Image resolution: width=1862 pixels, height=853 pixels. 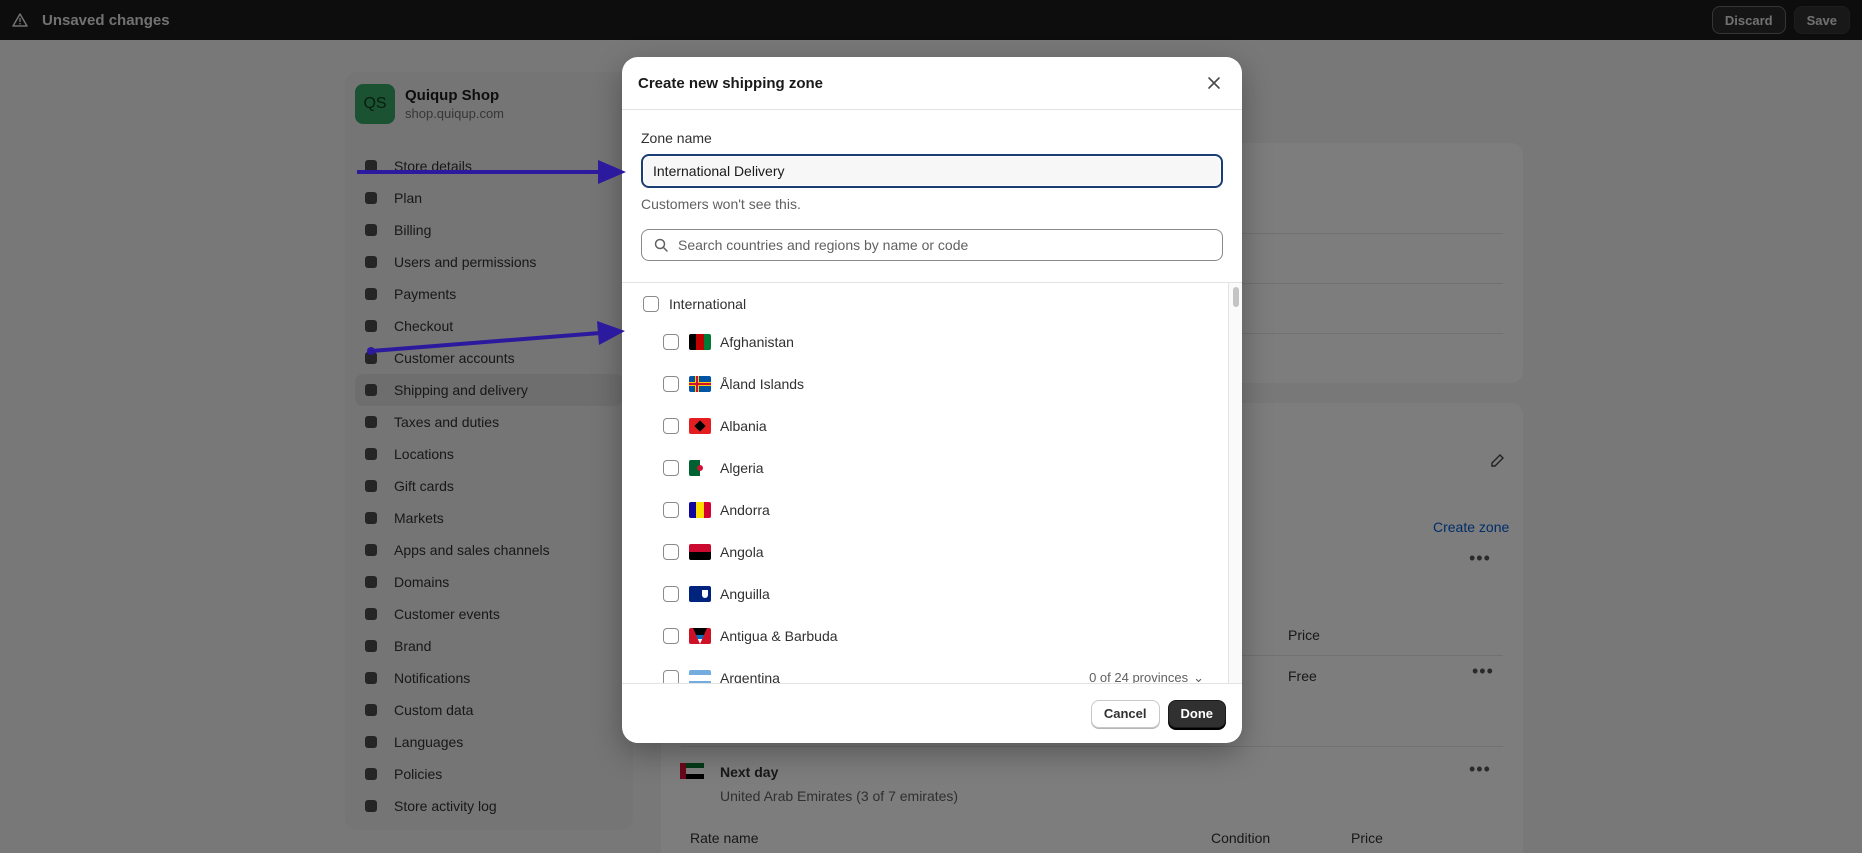 I want to click on modal-header: Create new shipping zone, so click(x=932, y=83).